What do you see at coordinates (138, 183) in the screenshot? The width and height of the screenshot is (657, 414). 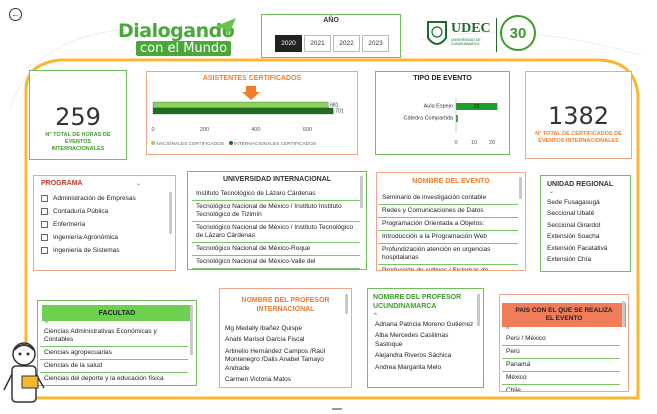 I see `programa-chevron-icon: ⌄` at bounding box center [138, 183].